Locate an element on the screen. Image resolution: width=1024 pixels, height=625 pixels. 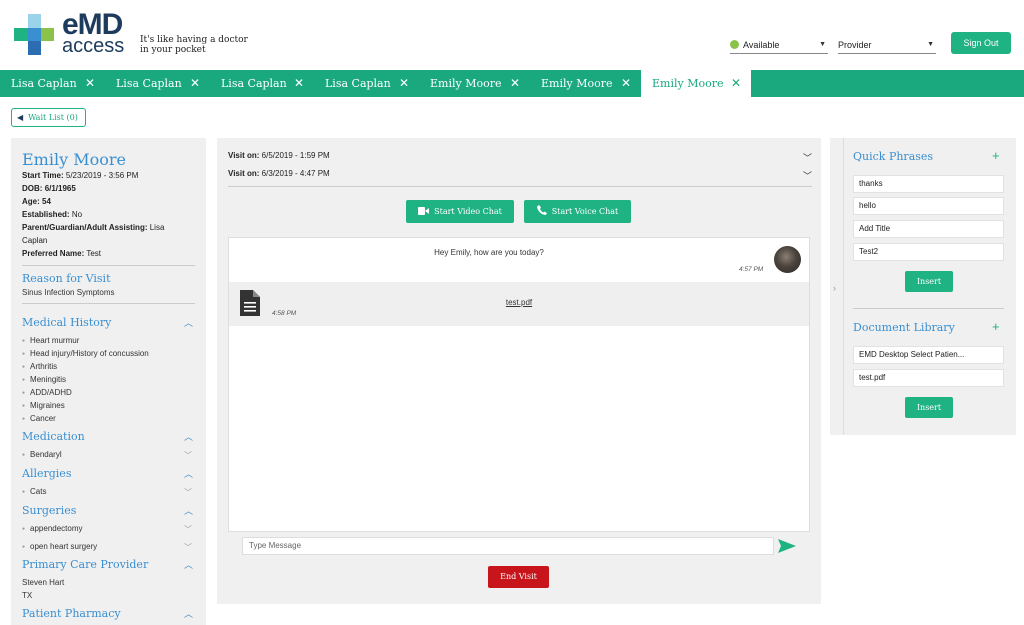
send-icon is located at coordinates (787, 546).